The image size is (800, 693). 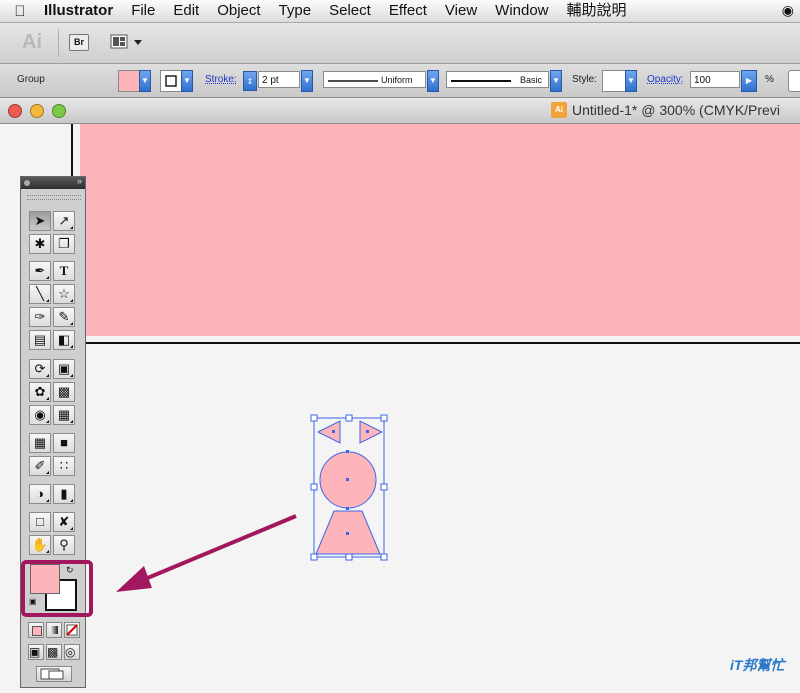 What do you see at coordinates (279, 79) in the screenshot?
I see `stroke-weight-field: 2 pt` at bounding box center [279, 79].